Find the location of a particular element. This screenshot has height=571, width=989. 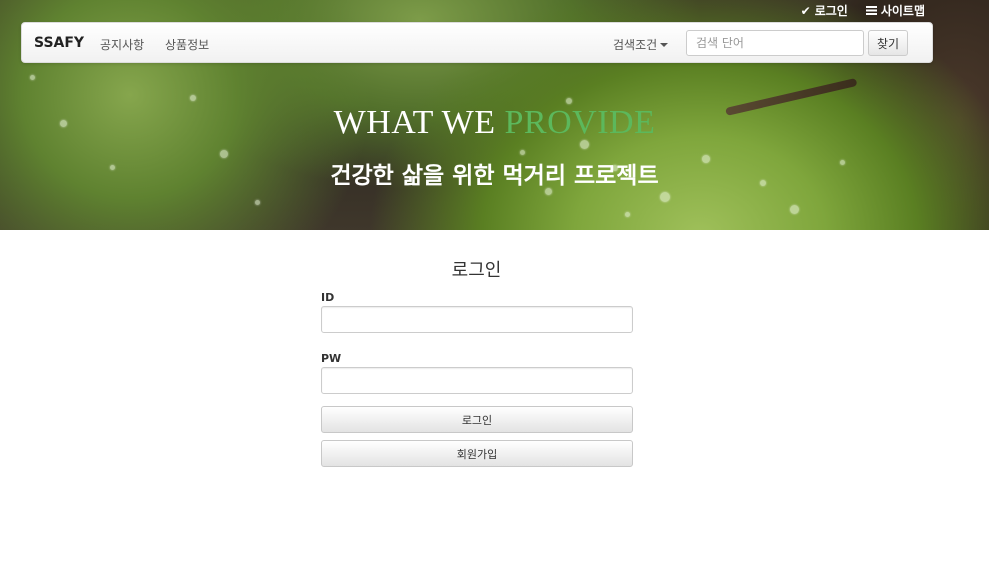

login-title: 로그인 is located at coordinates (476, 270).